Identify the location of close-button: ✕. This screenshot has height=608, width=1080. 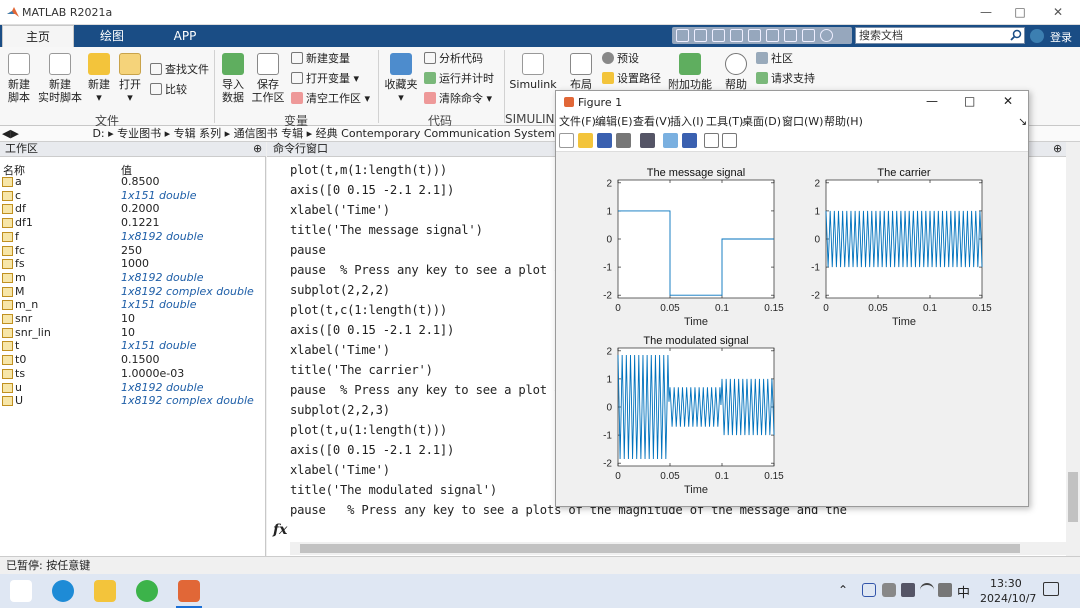
(1058, 12).